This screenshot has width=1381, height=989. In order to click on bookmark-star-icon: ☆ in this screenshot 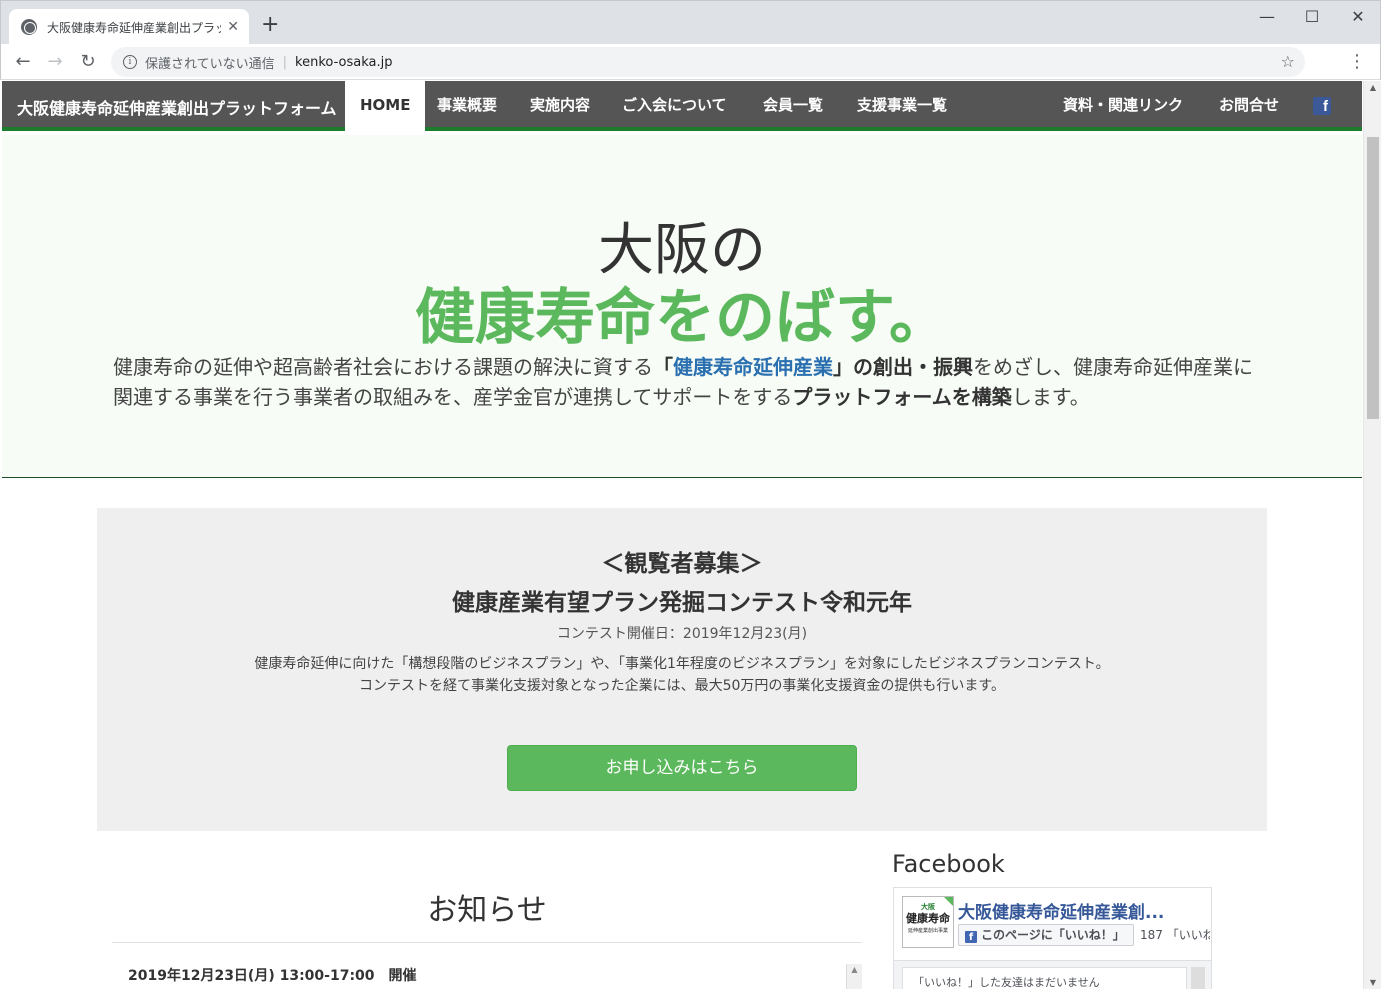, I will do `click(1288, 61)`.